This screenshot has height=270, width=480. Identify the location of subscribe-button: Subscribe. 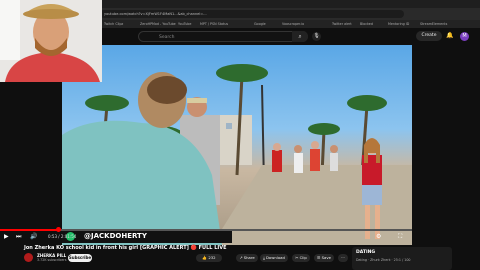
(80, 258).